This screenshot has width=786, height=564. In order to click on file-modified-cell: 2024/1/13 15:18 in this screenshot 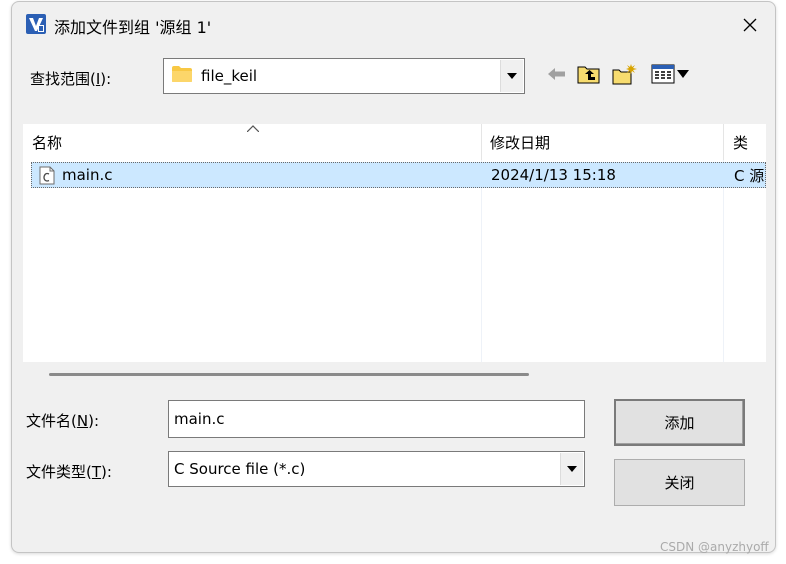, I will do `click(553, 175)`.